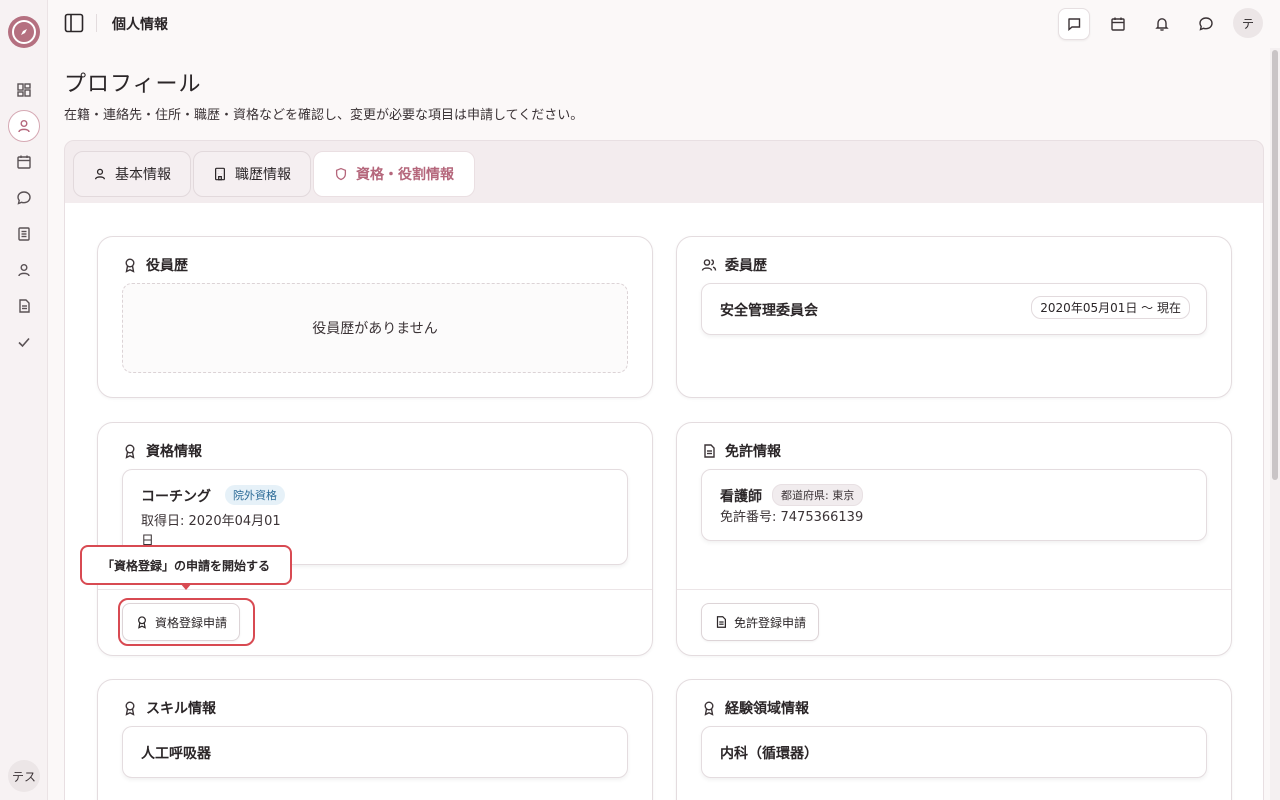  I want to click on card-title: 資格情報, so click(162, 451).